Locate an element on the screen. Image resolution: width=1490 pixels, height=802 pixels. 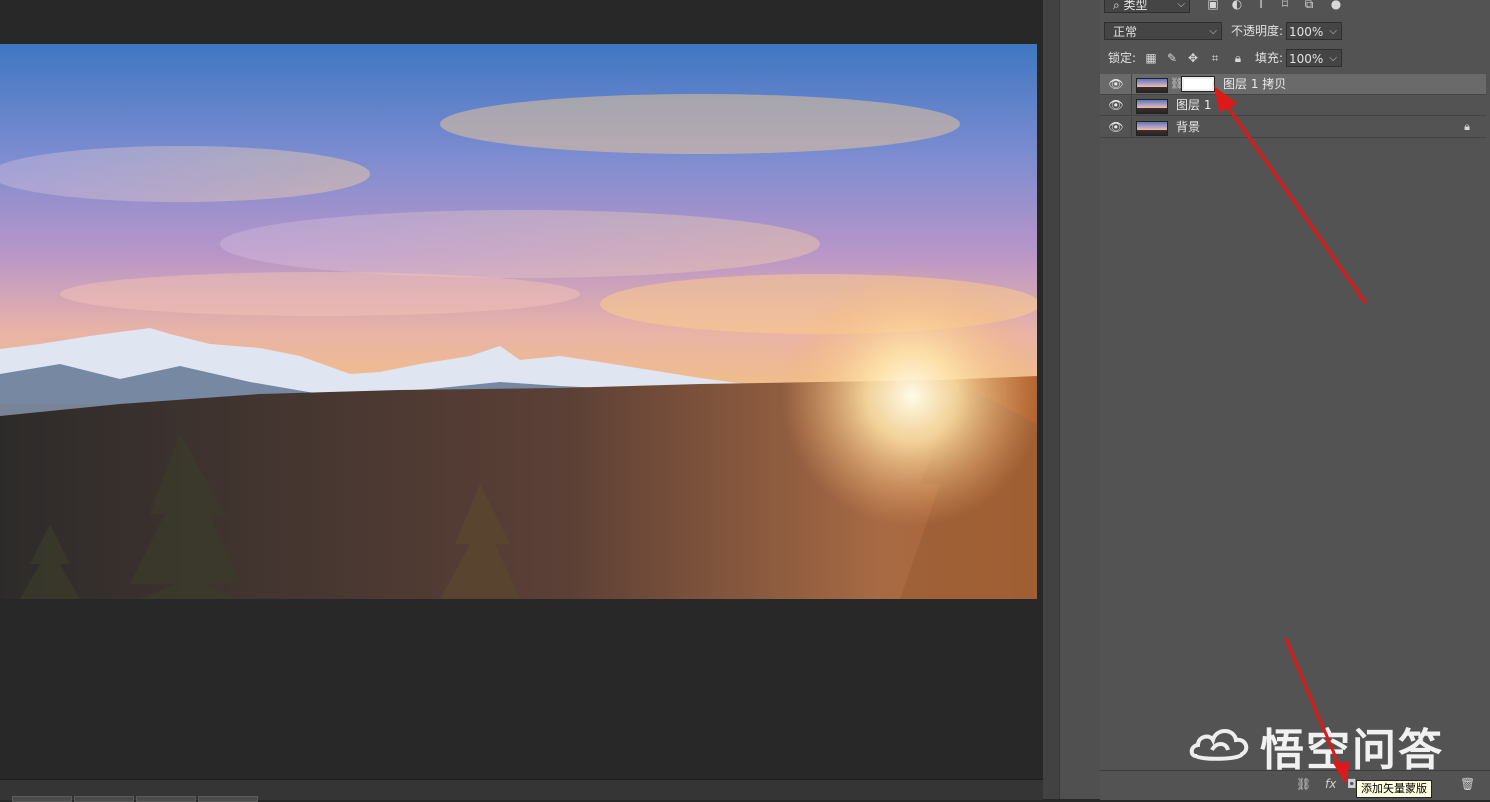
layer-row: 👁︎ 图层 1 is located at coordinates (1293, 105).